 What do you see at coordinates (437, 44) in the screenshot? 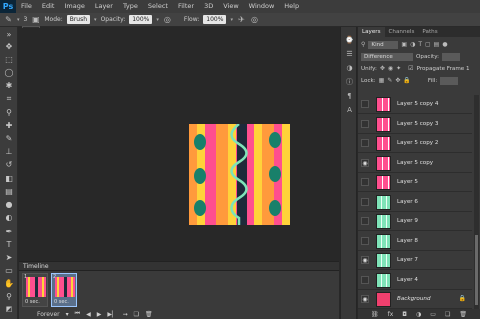
I see `filter-smart-icon: ▤` at bounding box center [437, 44].